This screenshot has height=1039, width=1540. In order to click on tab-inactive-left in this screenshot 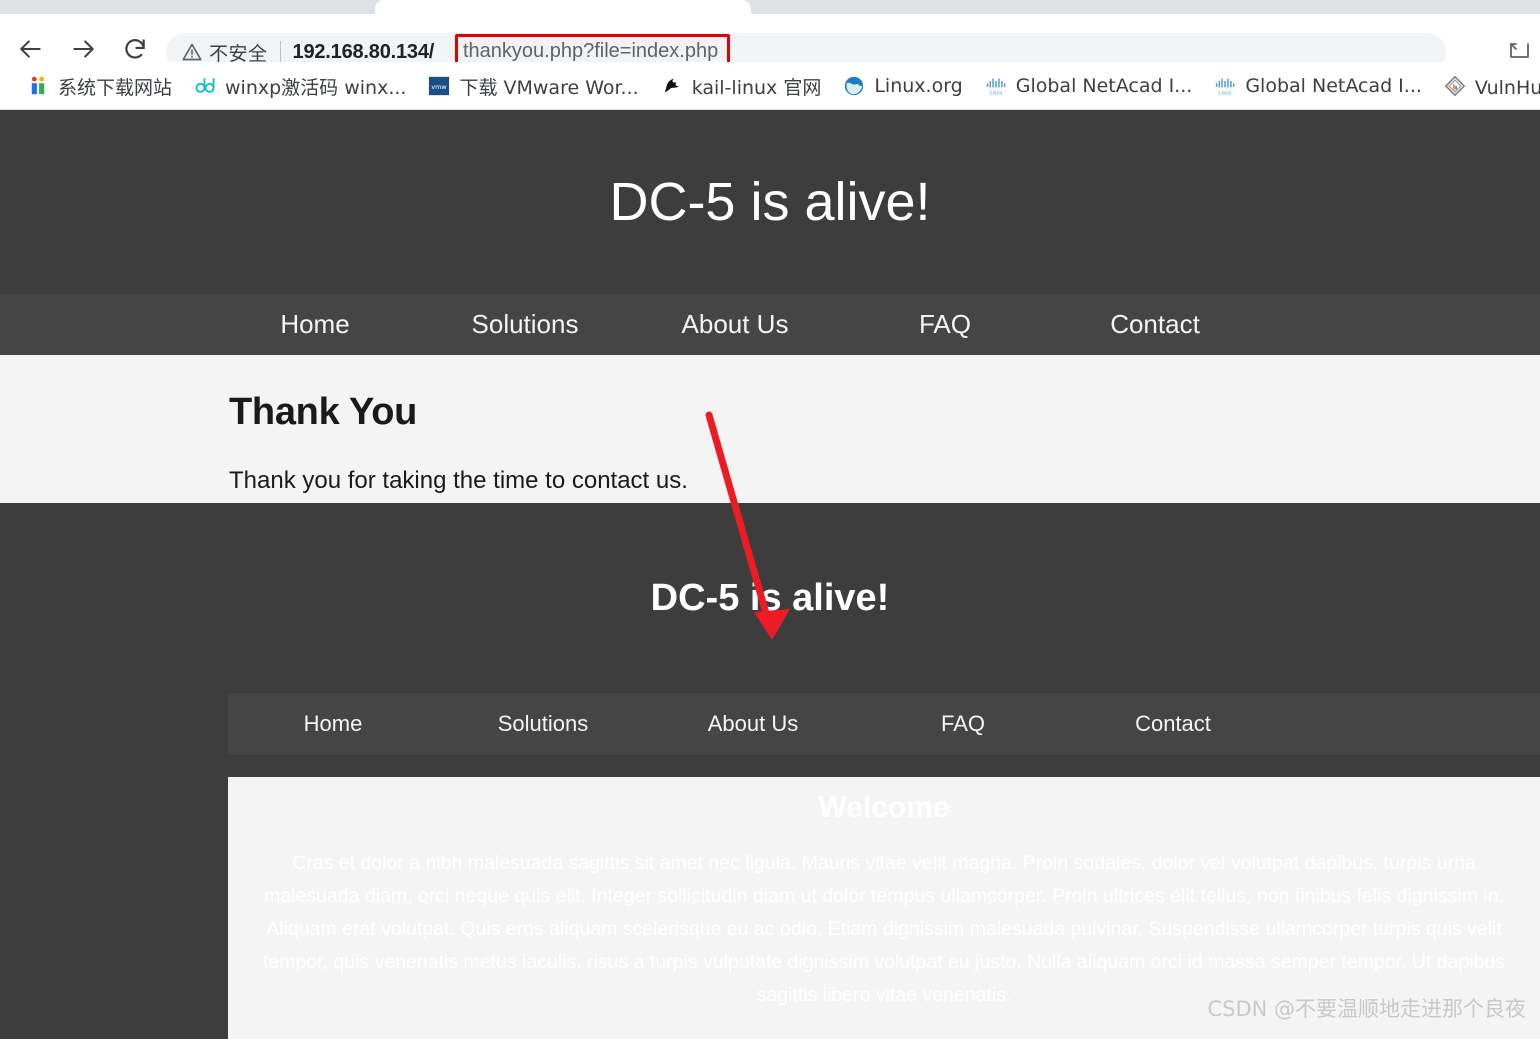, I will do `click(355, 7)`.